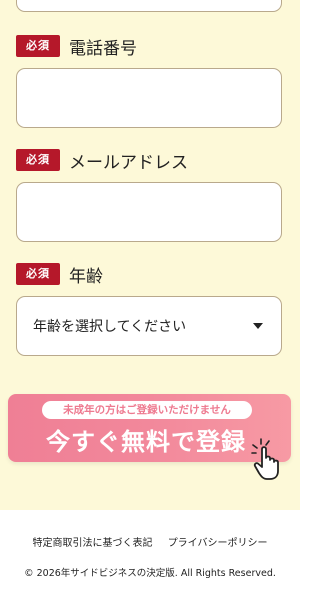 Image resolution: width=320 pixels, height=600 pixels. What do you see at coordinates (218, 543) in the screenshot?
I see `footer-link-privacy-policy: プライバシーポリシー` at bounding box center [218, 543].